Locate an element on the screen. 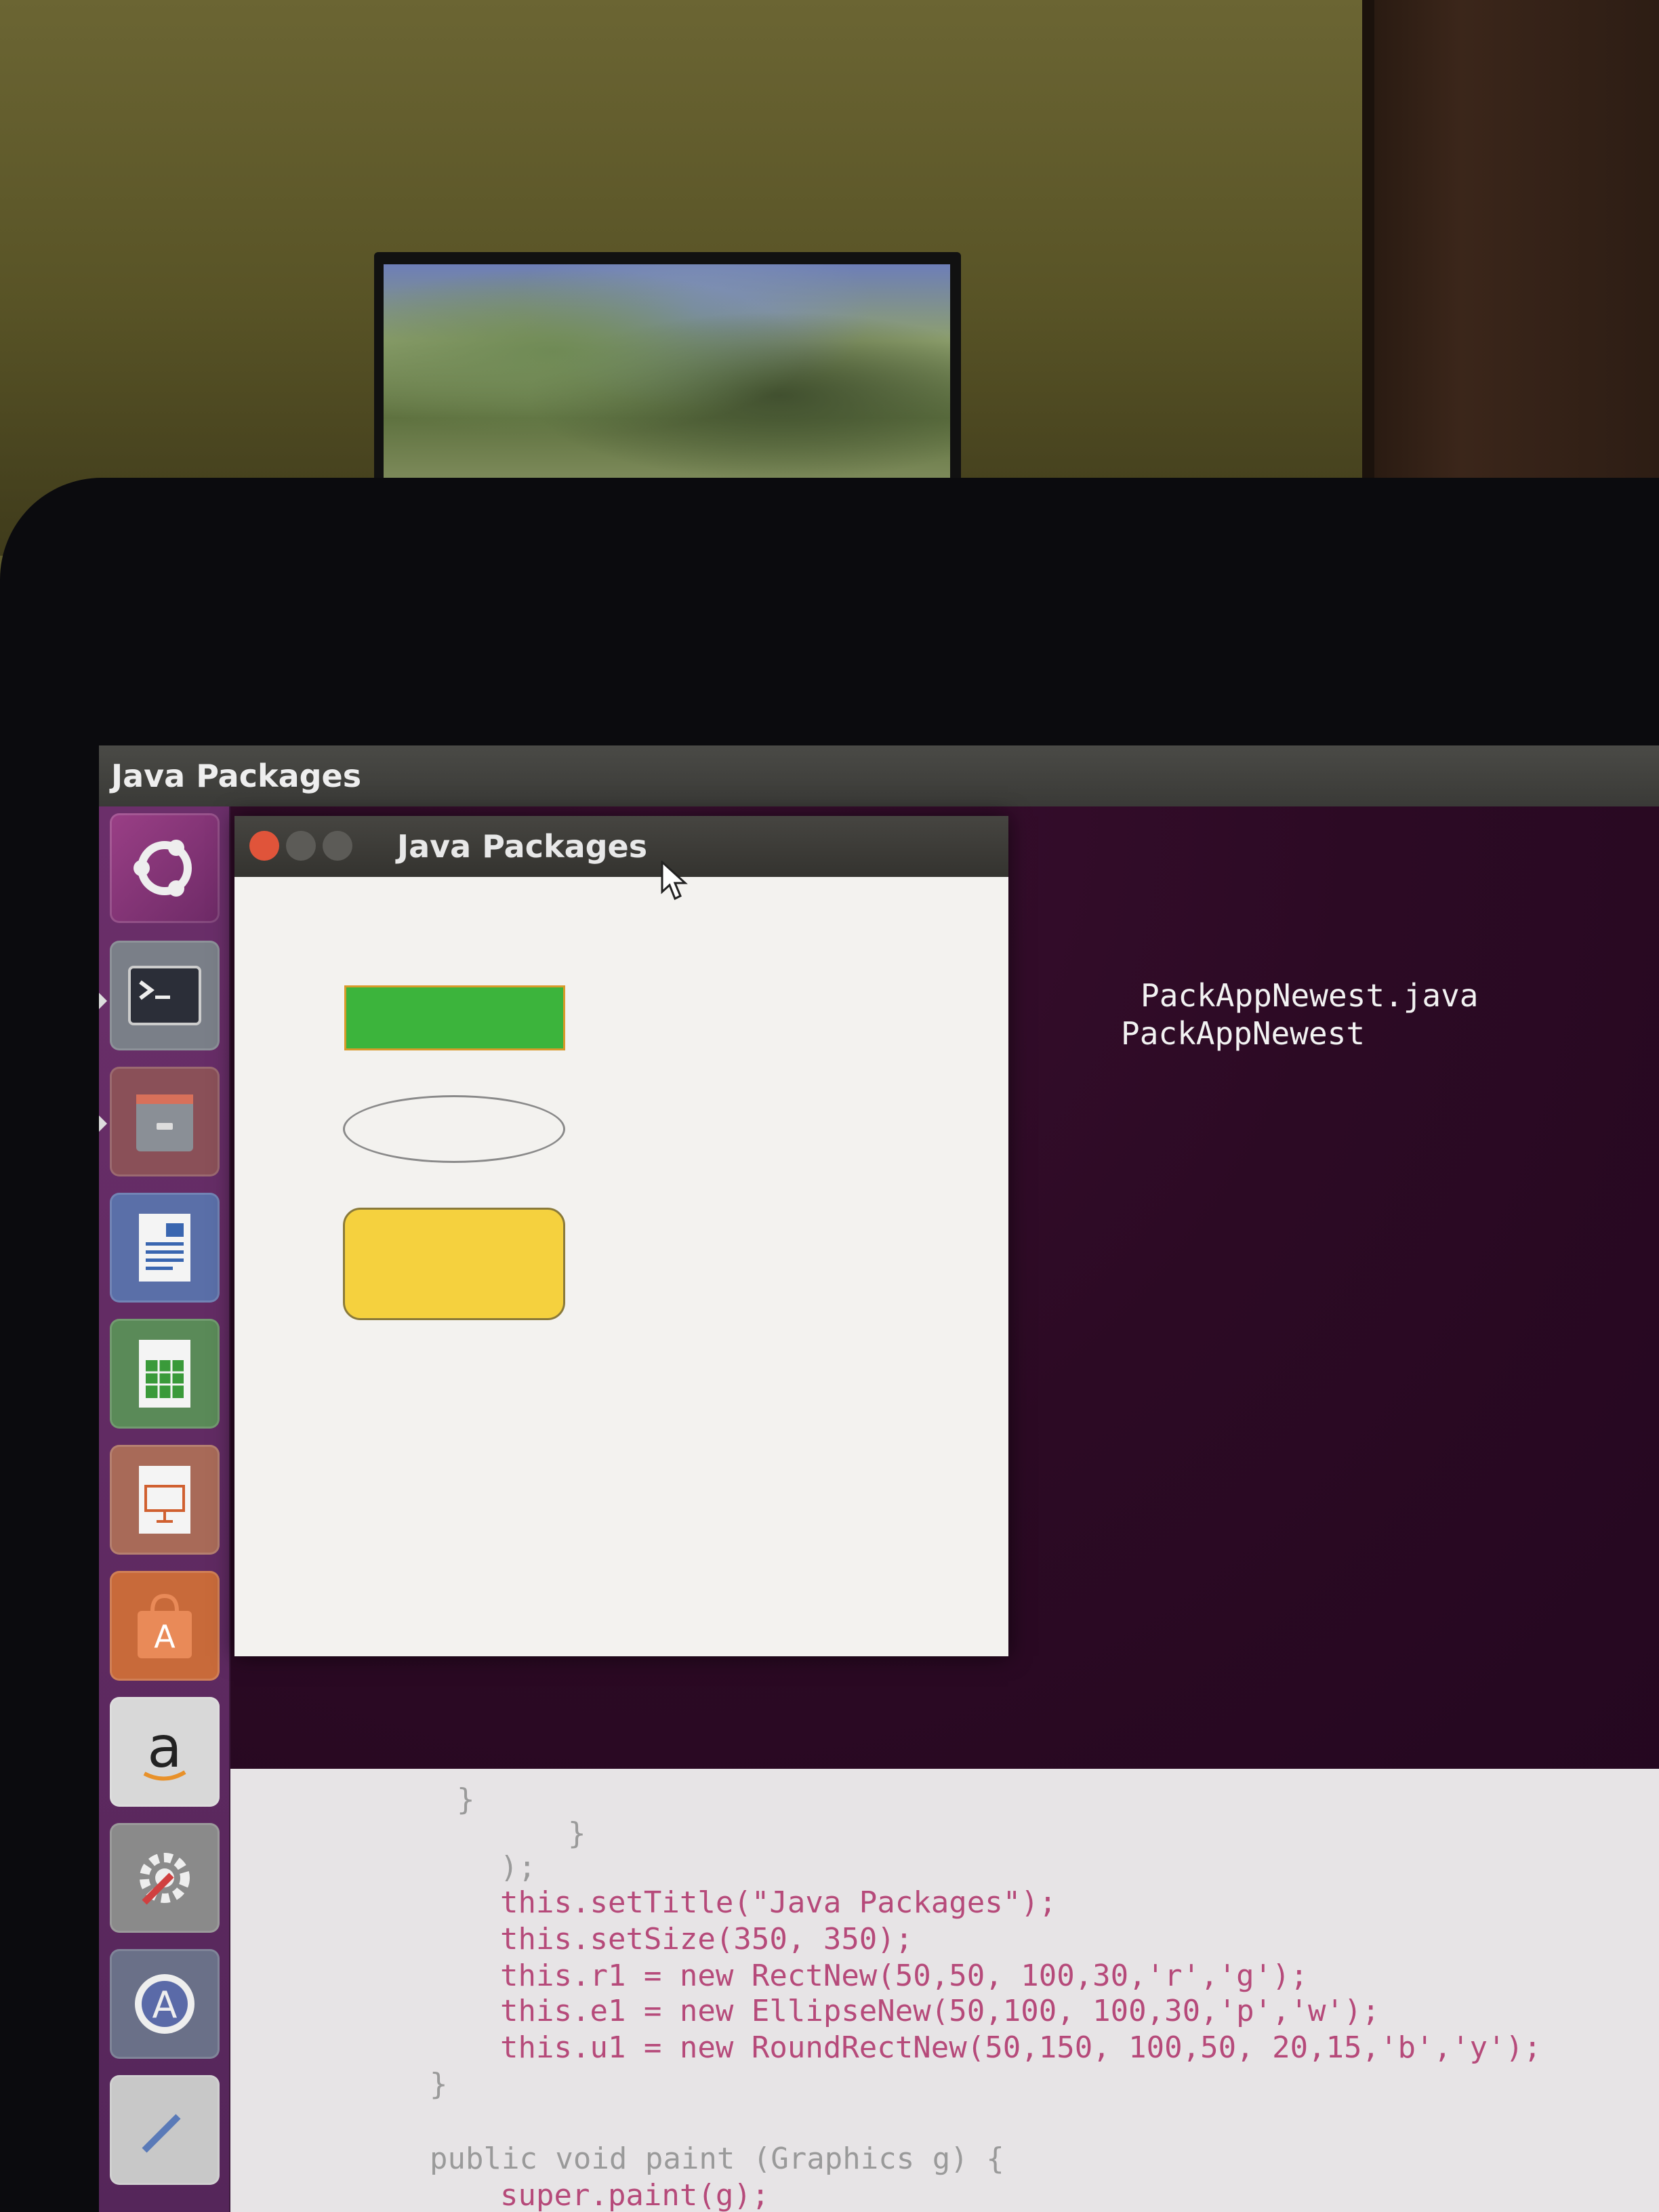  svg-text: a is located at coordinates (164, 1747).